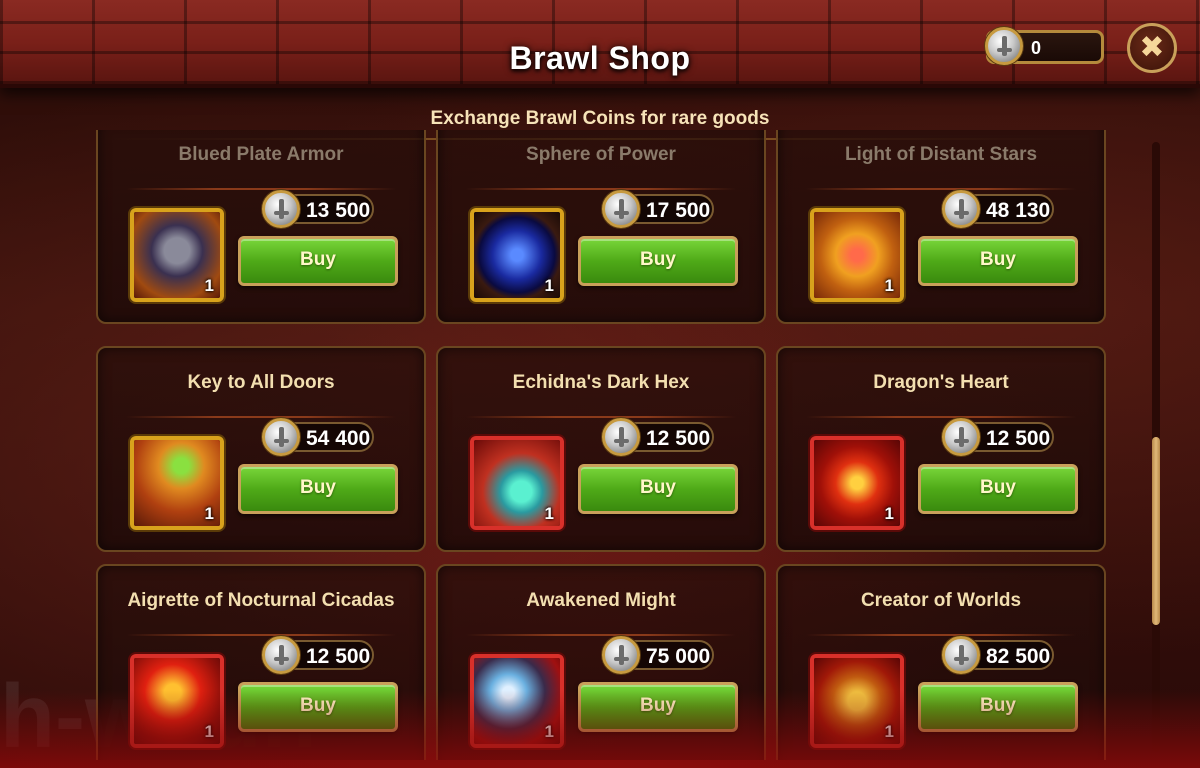  What do you see at coordinates (1018, 656) in the screenshot?
I see `price-value: 82 500` at bounding box center [1018, 656].